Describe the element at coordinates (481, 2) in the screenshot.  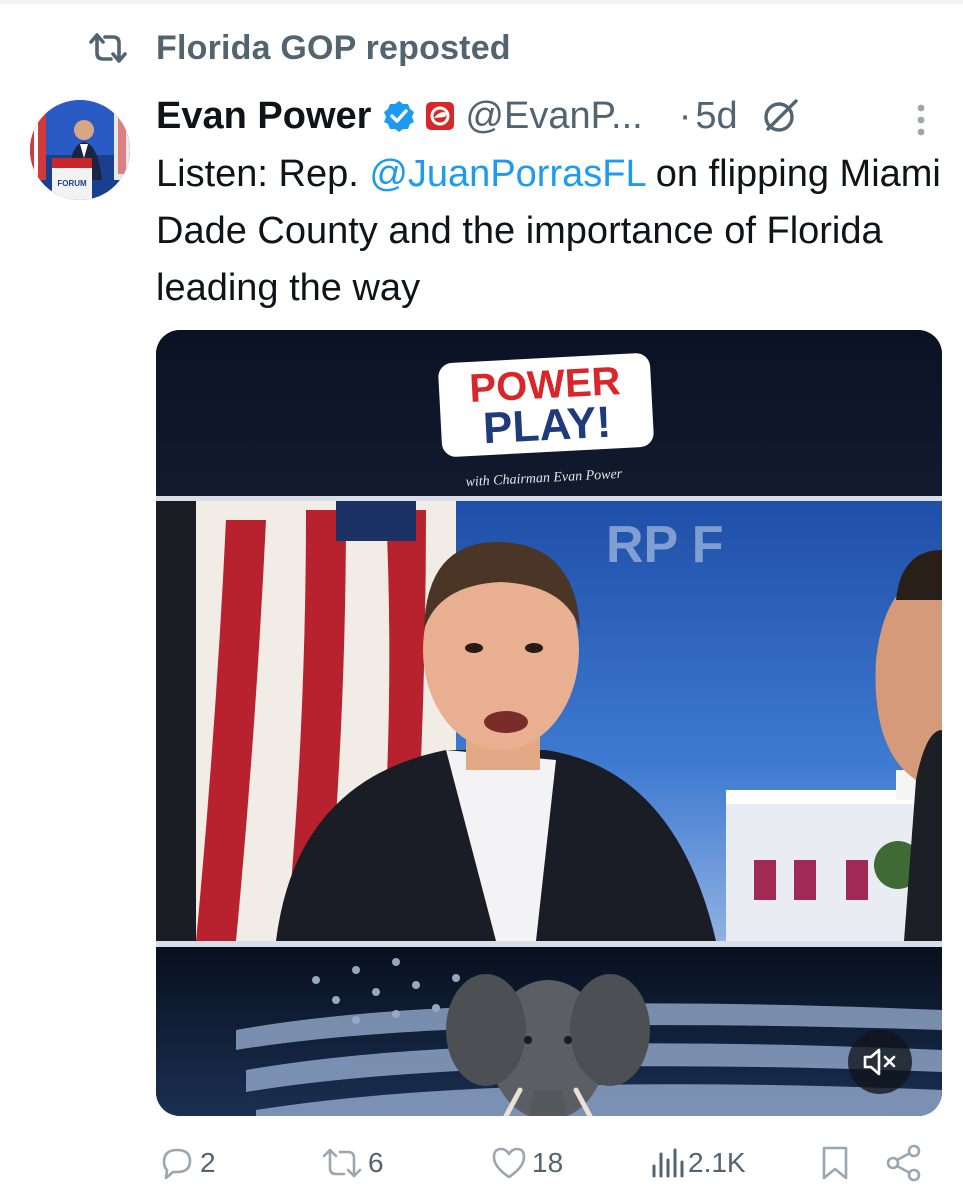
I see `top-divider` at that location.